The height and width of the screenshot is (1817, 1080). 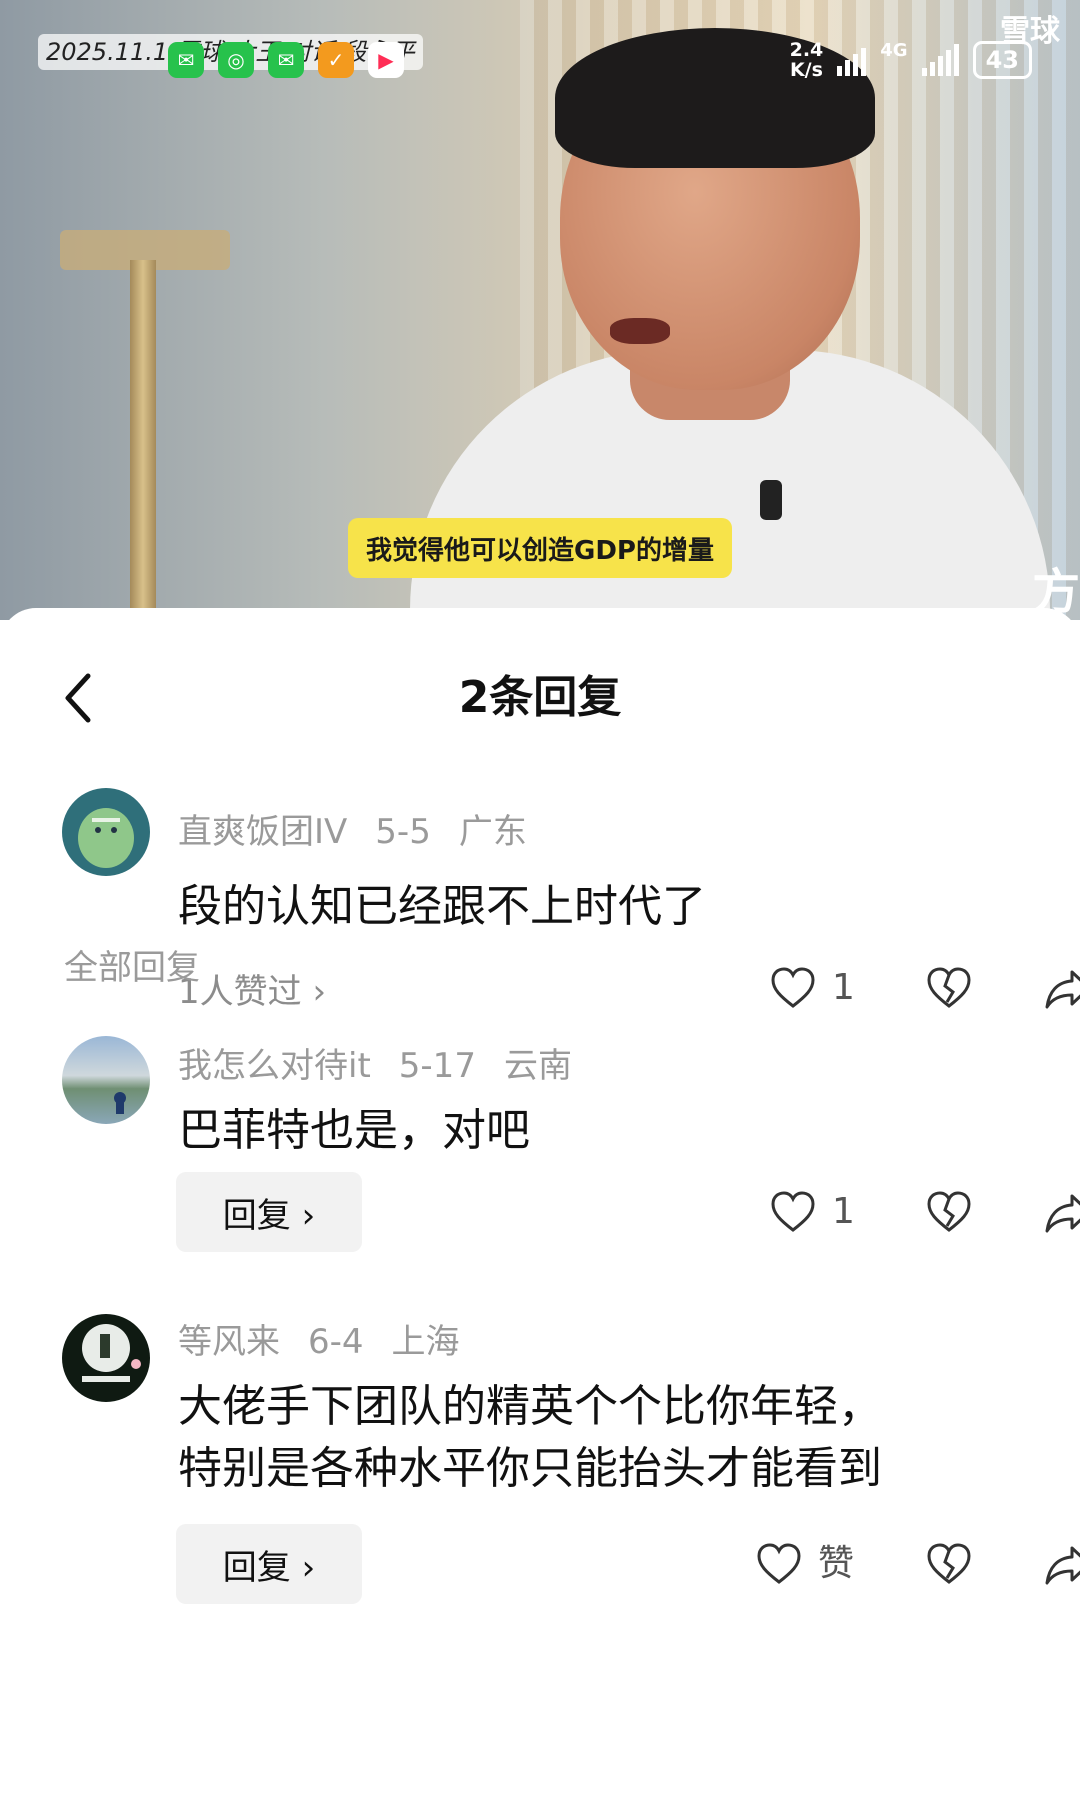 I want to click on avatar-photo-image, so click(x=111, y=1353).